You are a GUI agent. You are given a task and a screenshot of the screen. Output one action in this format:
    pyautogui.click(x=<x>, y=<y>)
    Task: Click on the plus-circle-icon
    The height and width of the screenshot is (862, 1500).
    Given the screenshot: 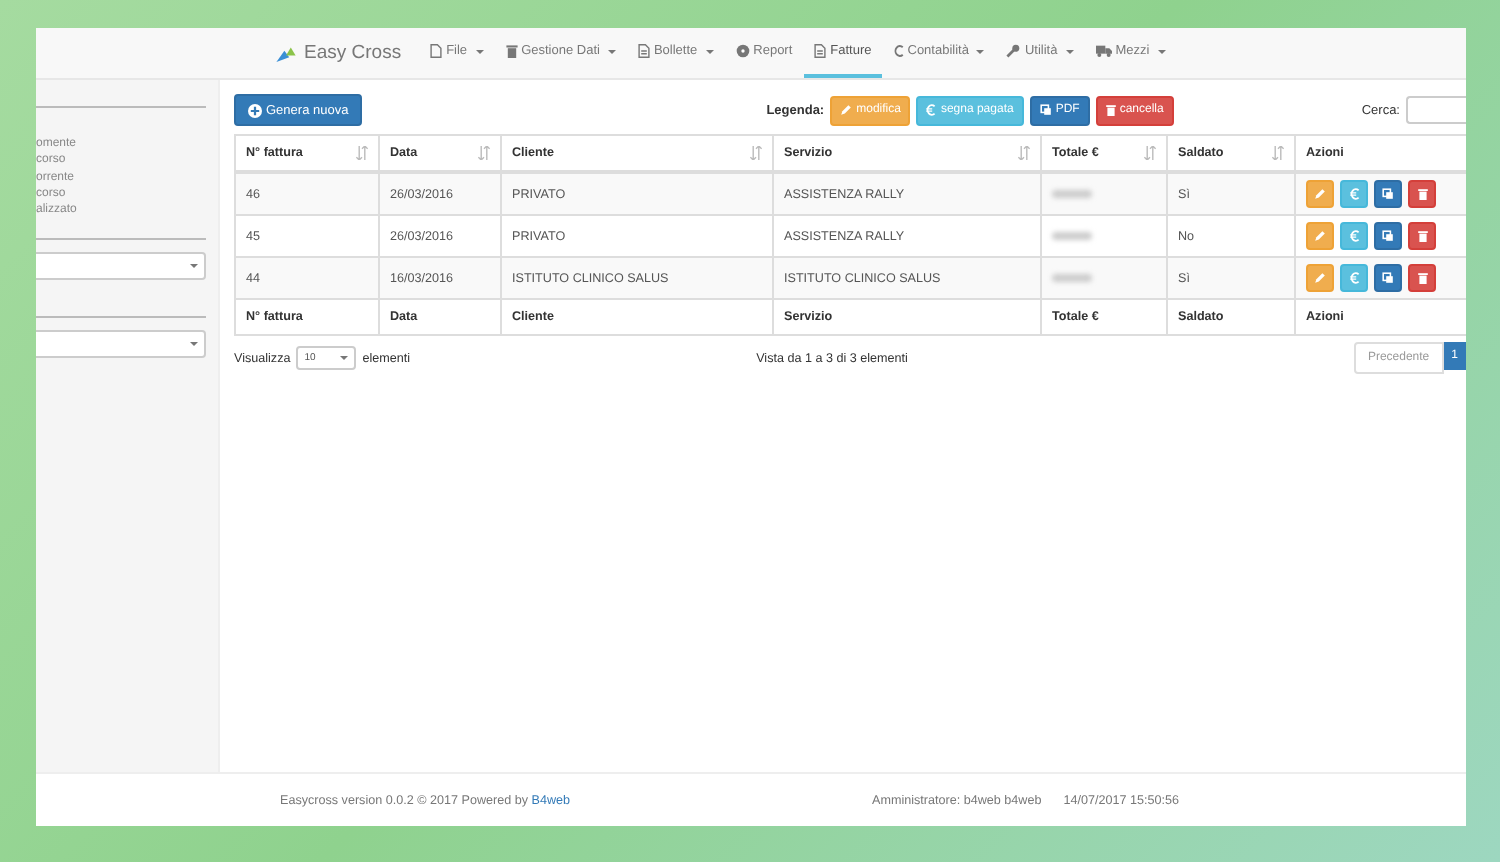 What is the action you would take?
    pyautogui.click(x=255, y=110)
    